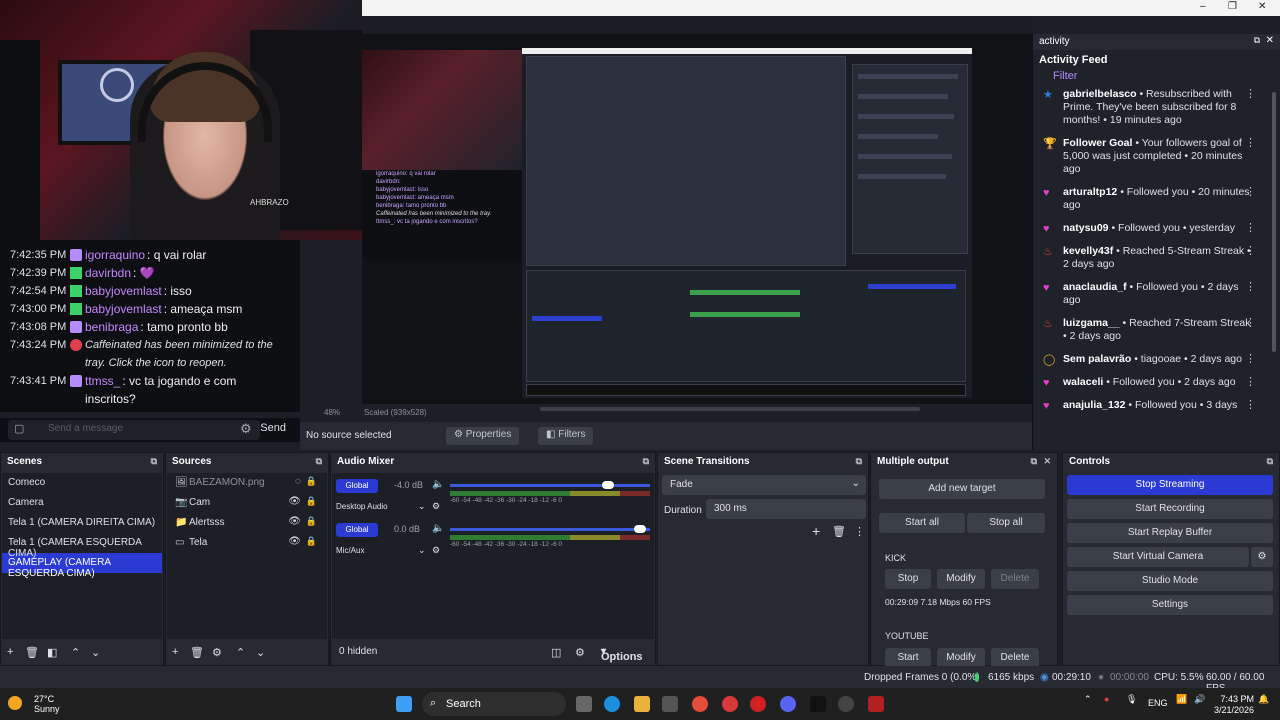  Describe the element at coordinates (217, 652) in the screenshot. I see `source-settings-gear-icon: ⚙` at that location.